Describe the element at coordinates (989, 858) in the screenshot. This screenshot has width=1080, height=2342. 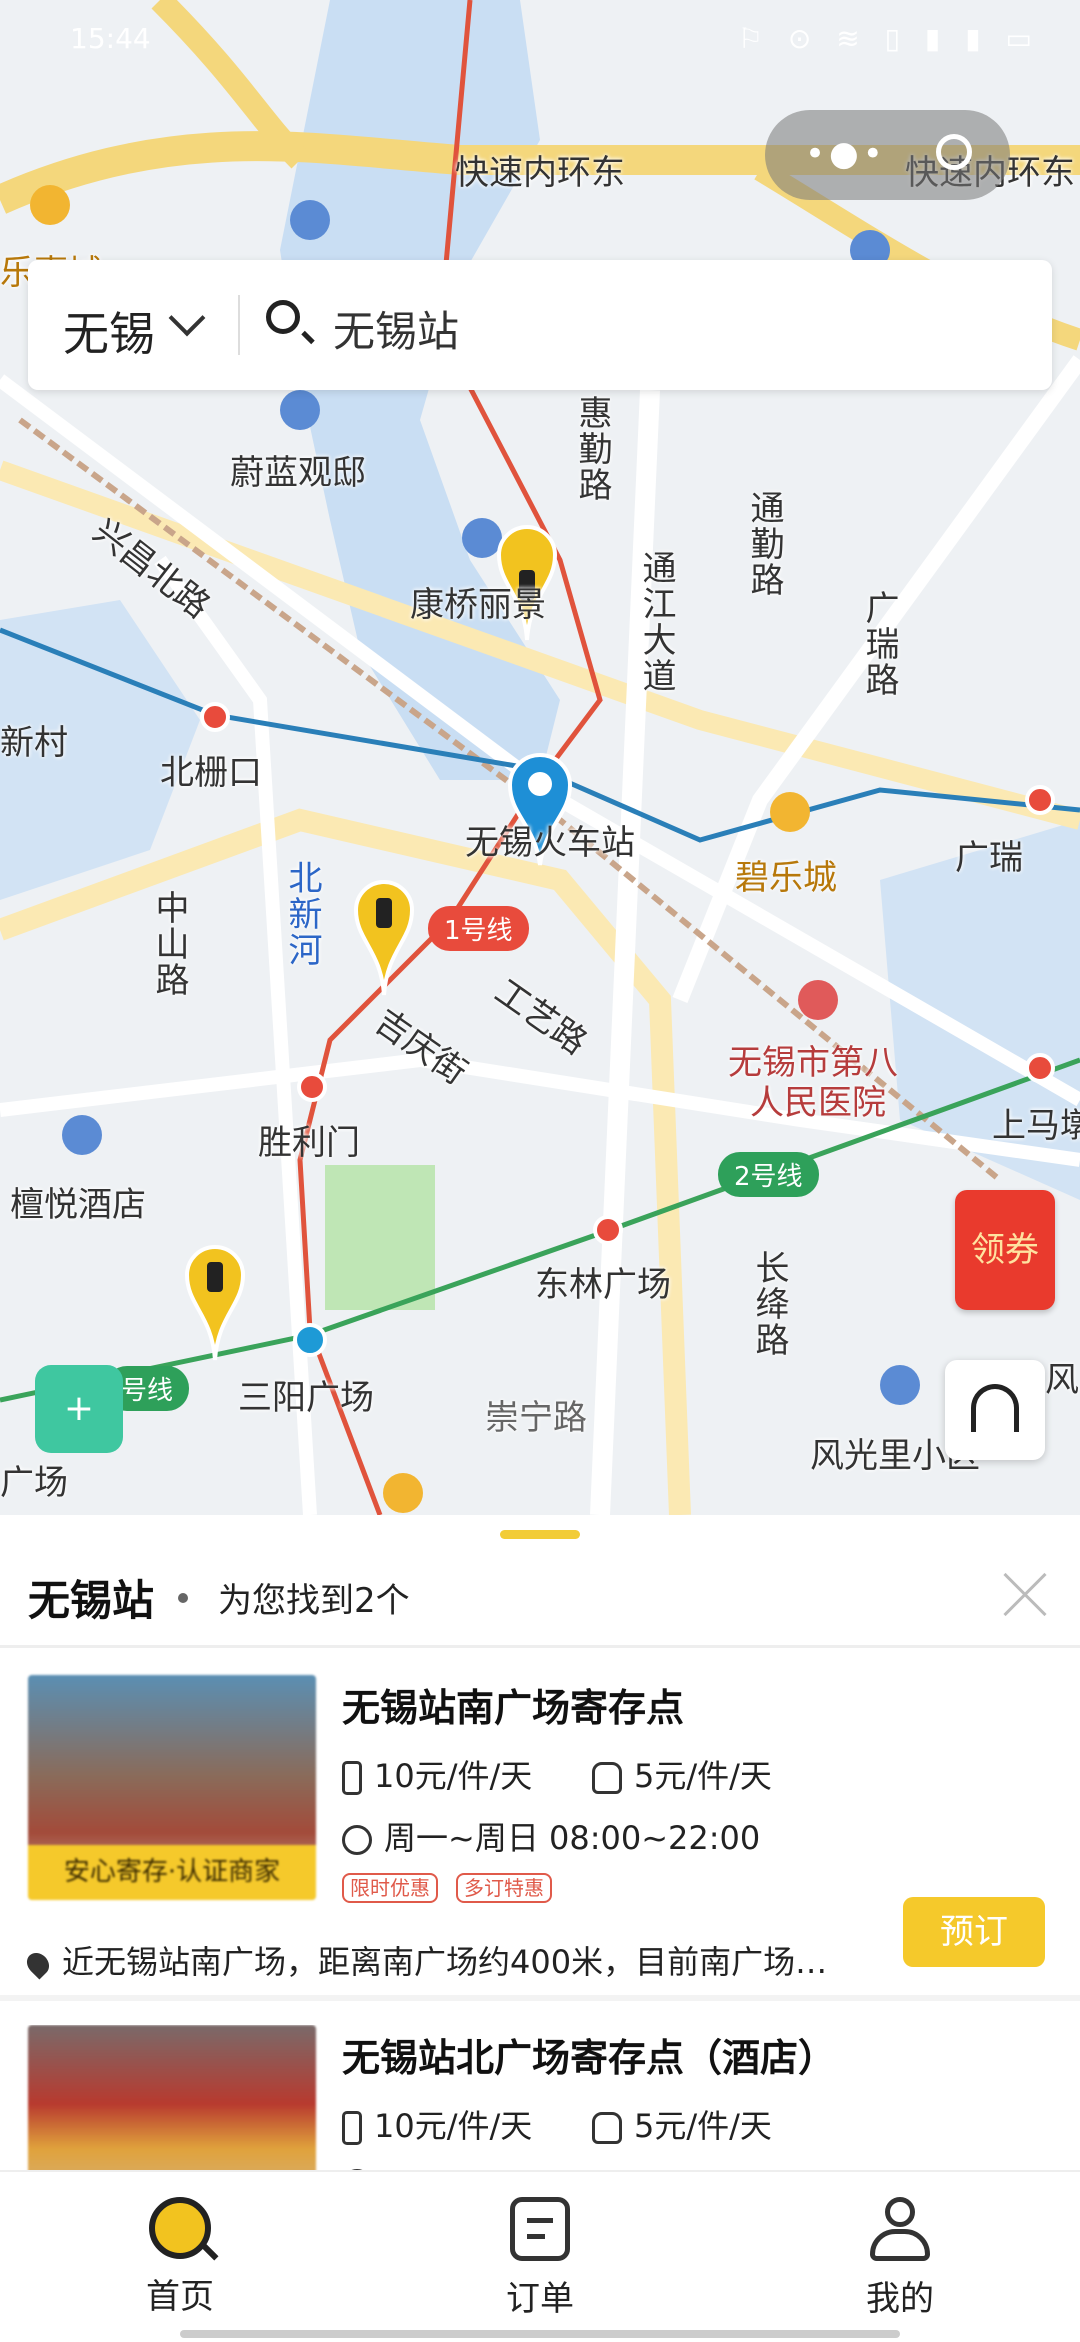
I see `map-label: 广瑞` at that location.